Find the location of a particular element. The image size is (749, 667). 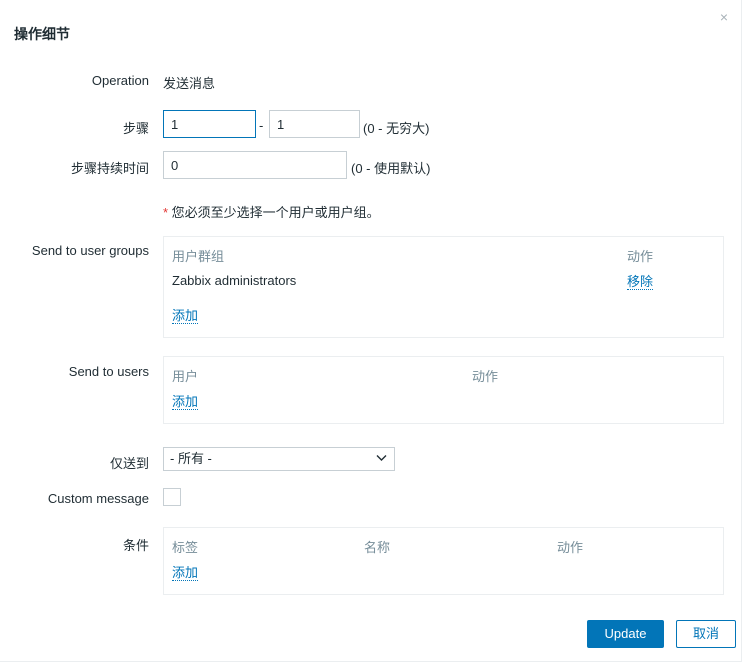

users-table: 用户 动作 添加 is located at coordinates (443, 390).